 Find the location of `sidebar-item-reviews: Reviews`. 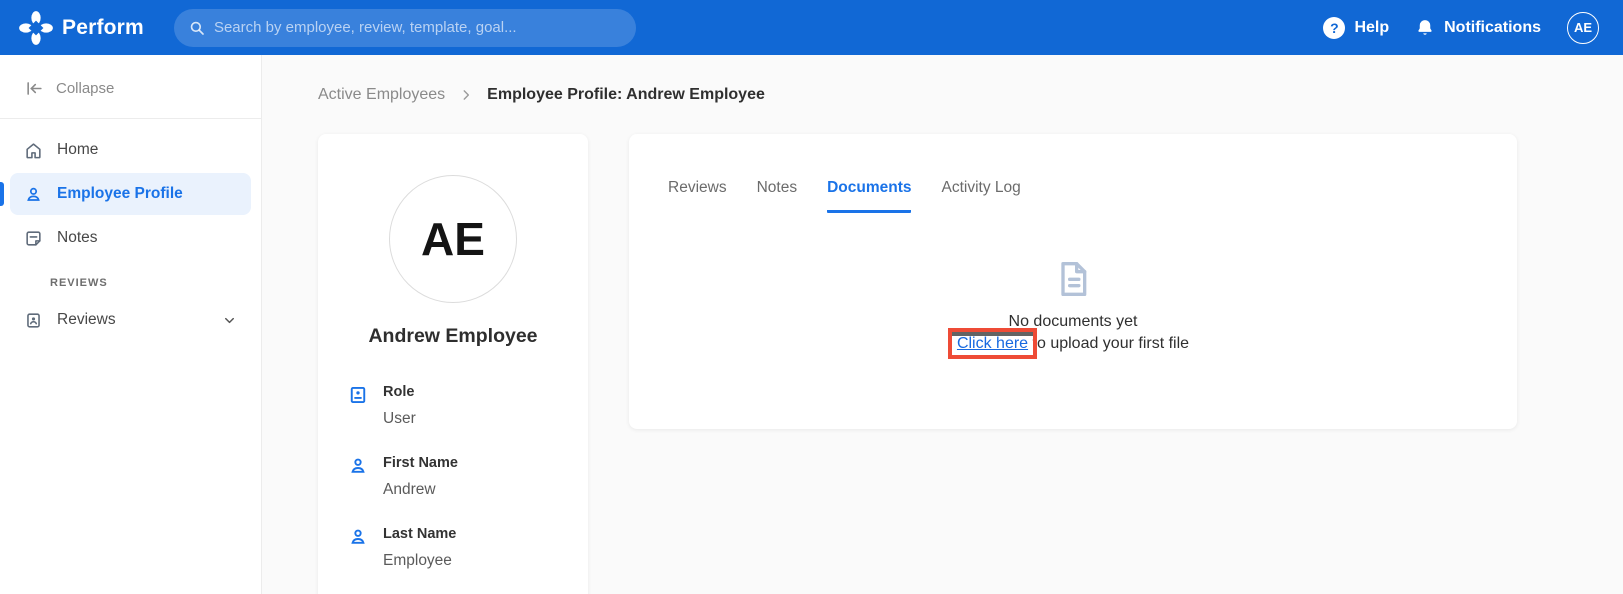

sidebar-item-reviews: Reviews is located at coordinates (130, 320).